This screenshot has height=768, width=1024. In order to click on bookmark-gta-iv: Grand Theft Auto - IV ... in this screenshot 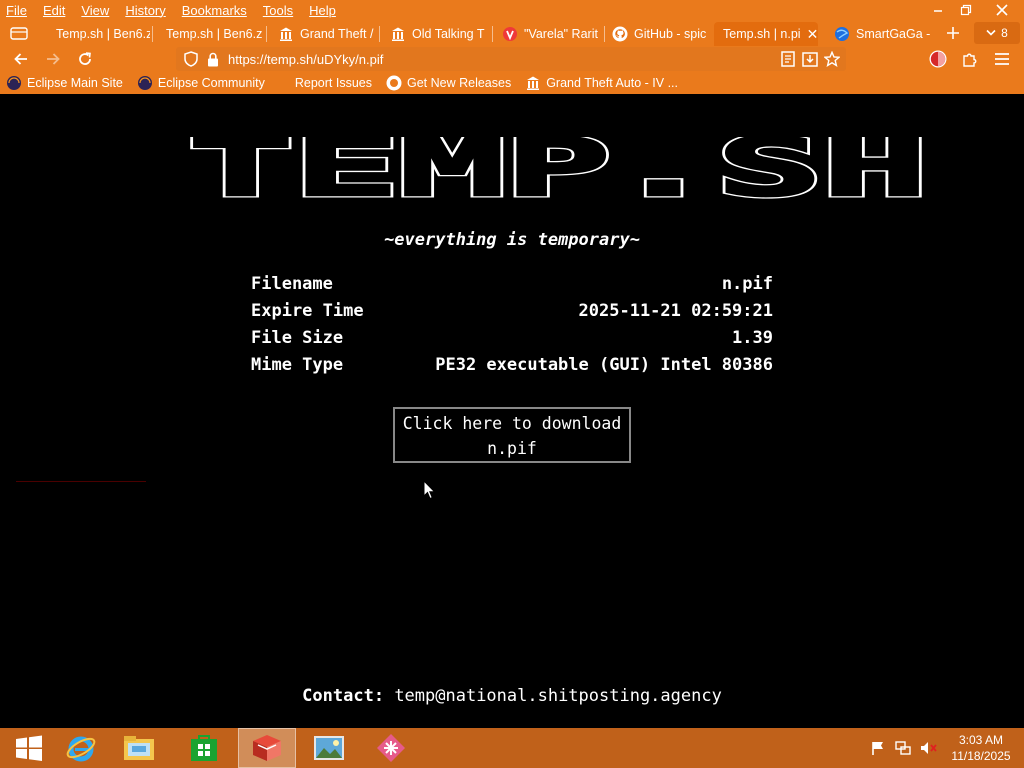, I will do `click(601, 83)`.